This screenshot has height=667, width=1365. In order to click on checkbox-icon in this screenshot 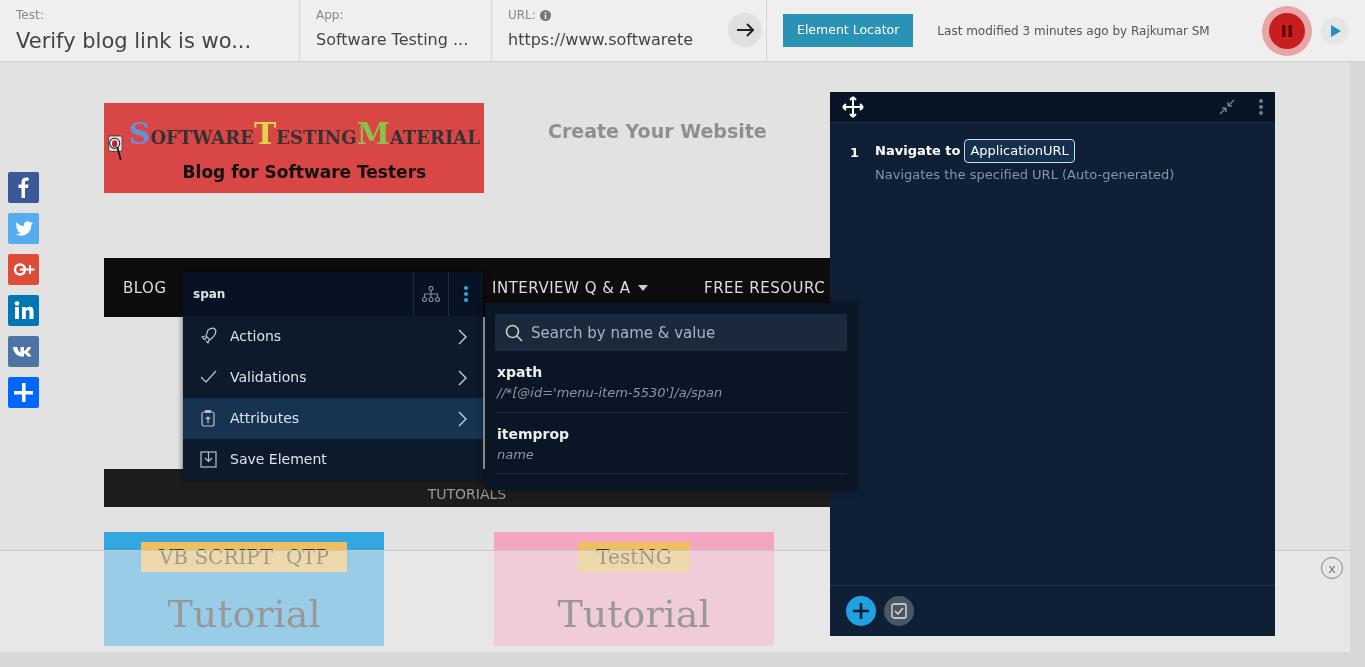, I will do `click(899, 611)`.